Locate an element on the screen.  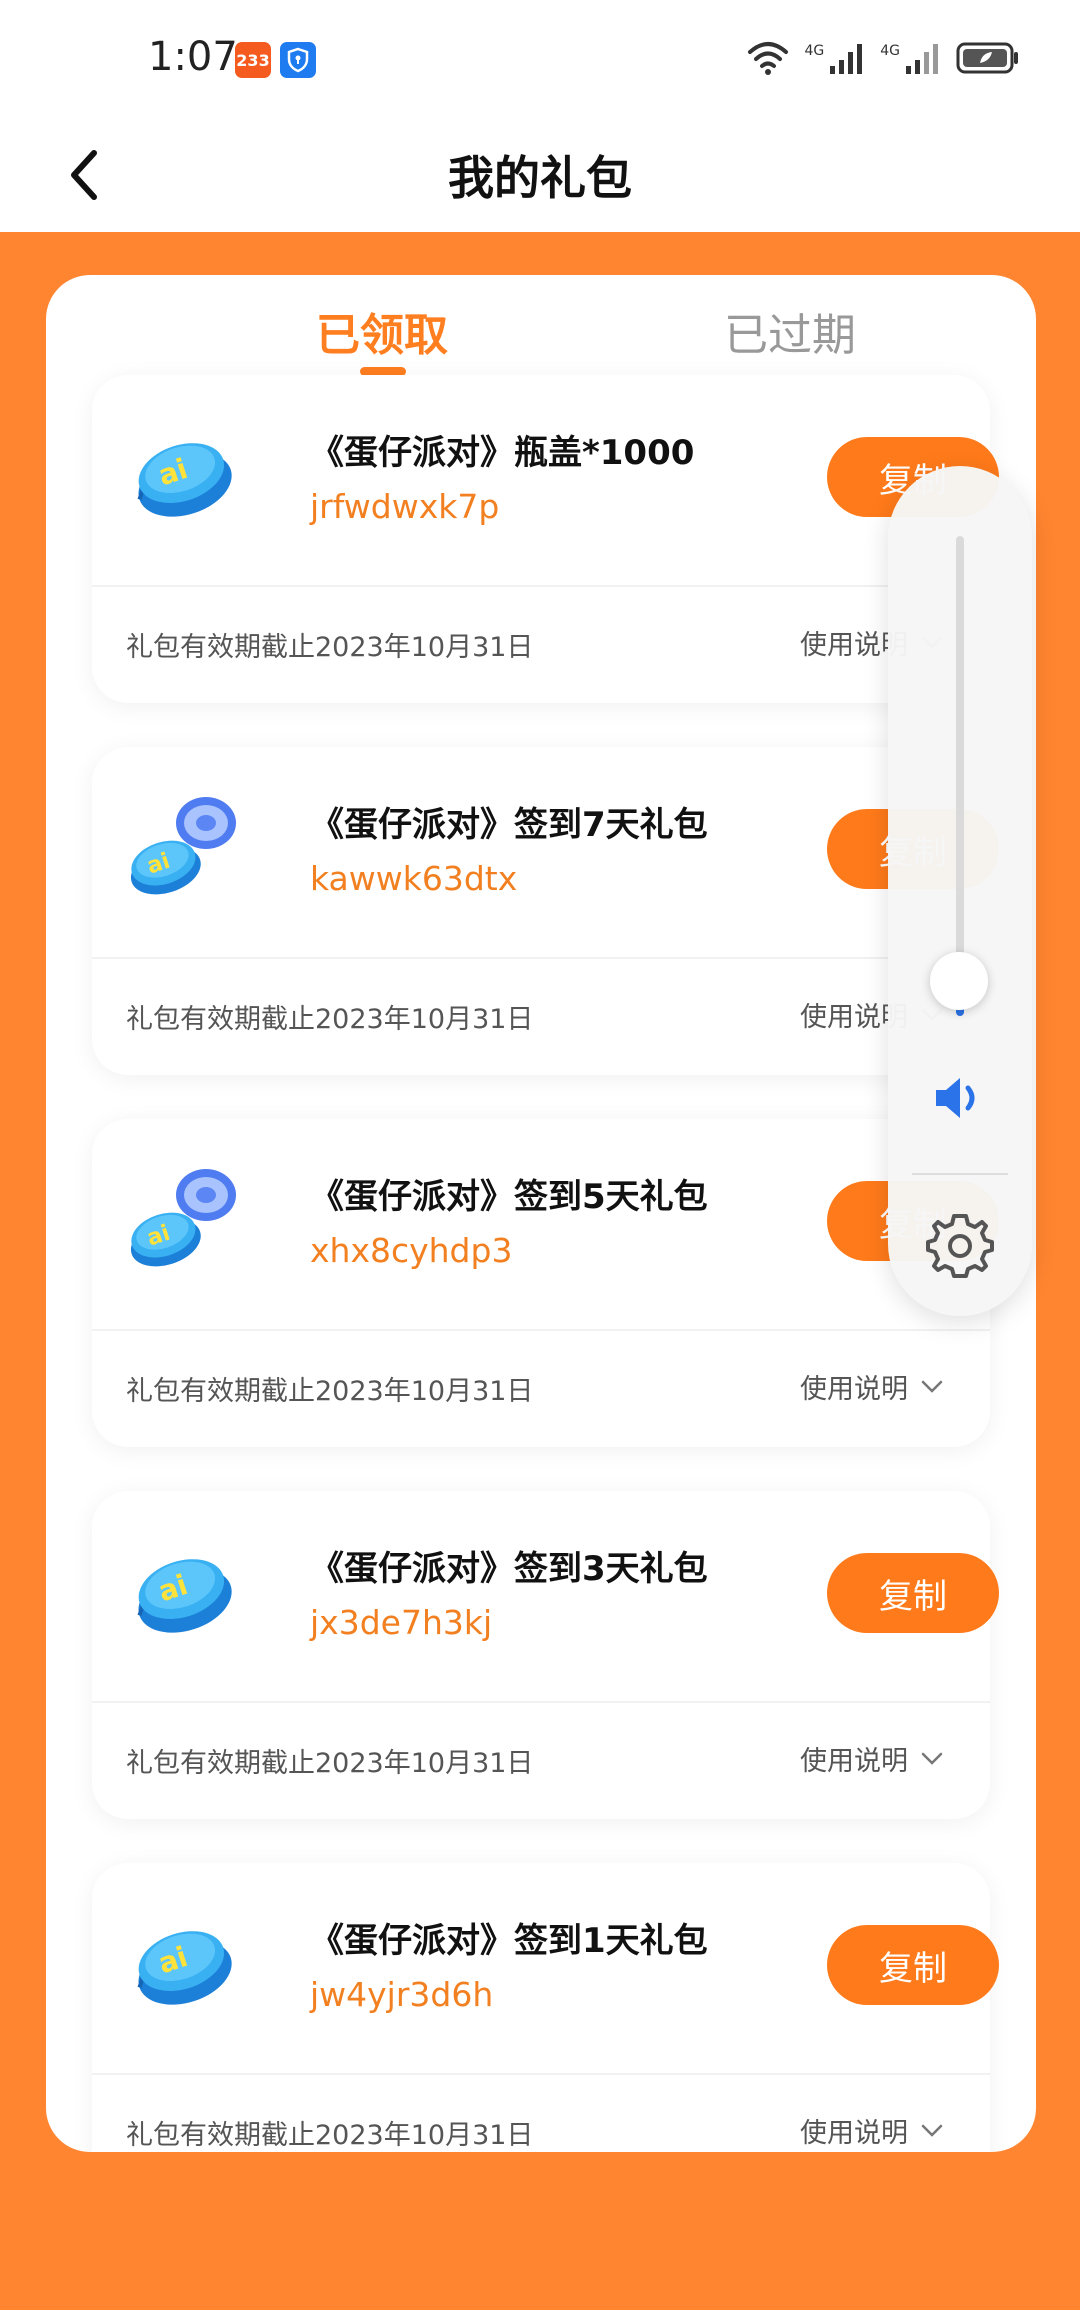
gift-code: jrfwdwxk7p is located at coordinates (405, 506).